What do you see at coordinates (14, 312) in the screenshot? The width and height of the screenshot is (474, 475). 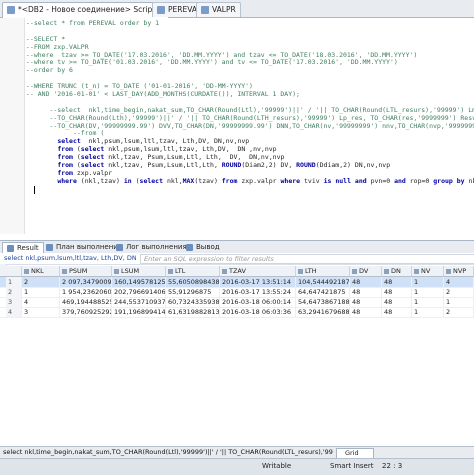 I see `row-number: 4` at bounding box center [14, 312].